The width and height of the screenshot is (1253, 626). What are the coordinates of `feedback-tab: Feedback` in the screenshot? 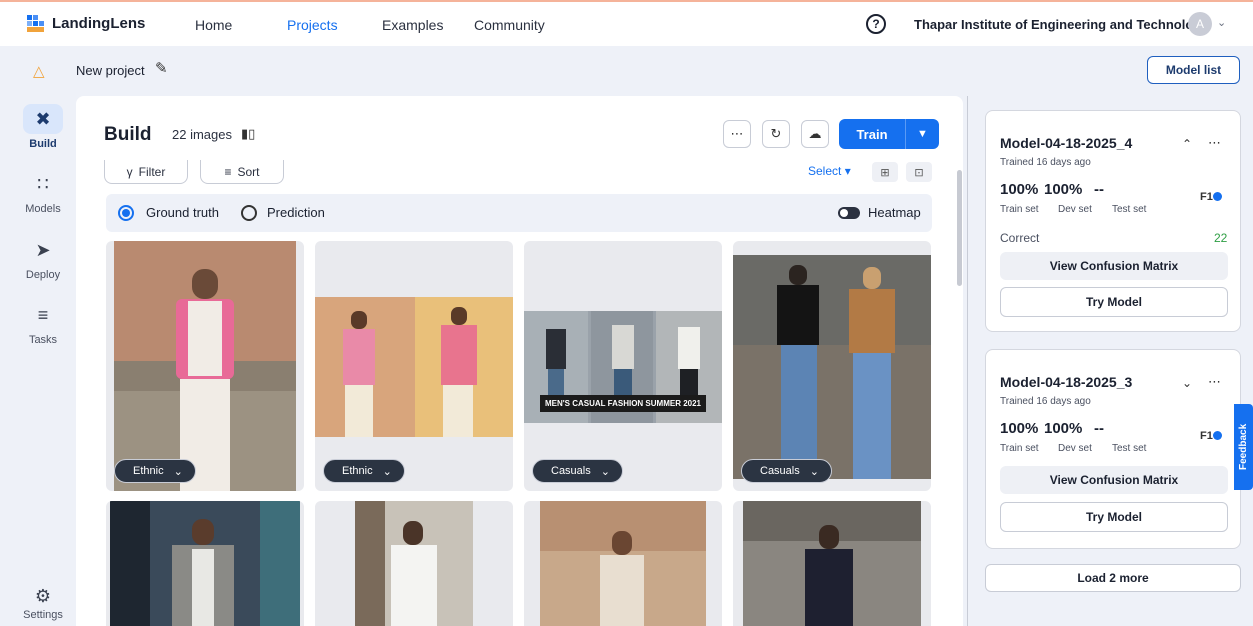 It's located at (1243, 447).